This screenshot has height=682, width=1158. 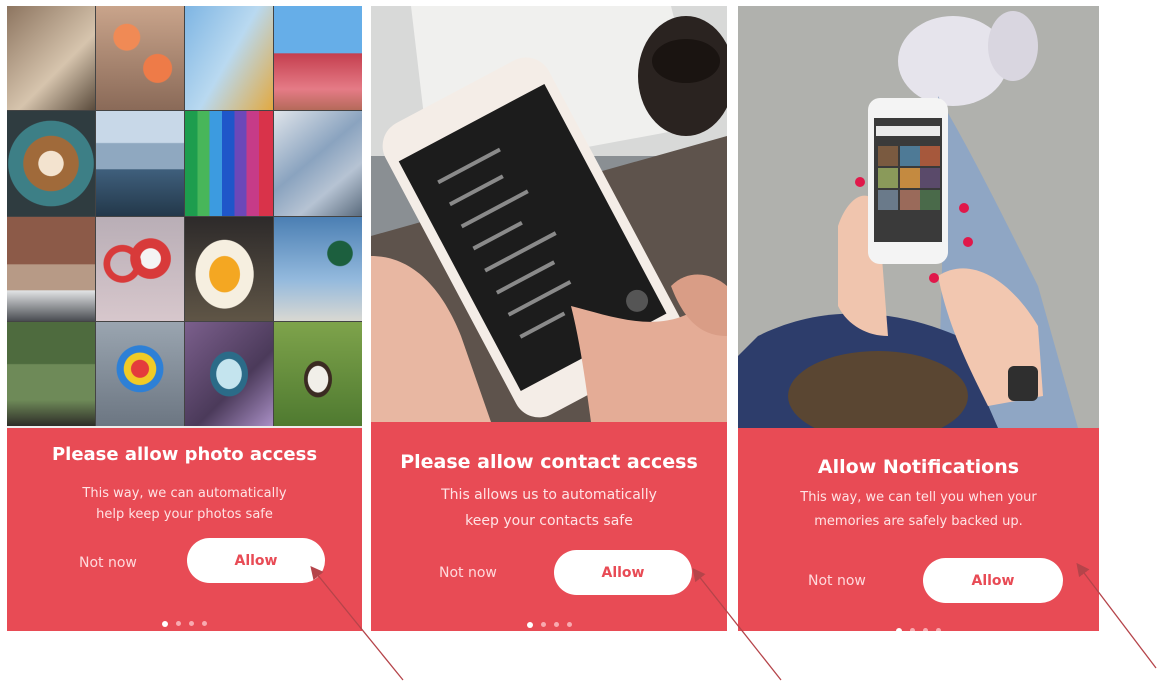 I want to click on arrow-allow-contact, so click(x=737, y=624).